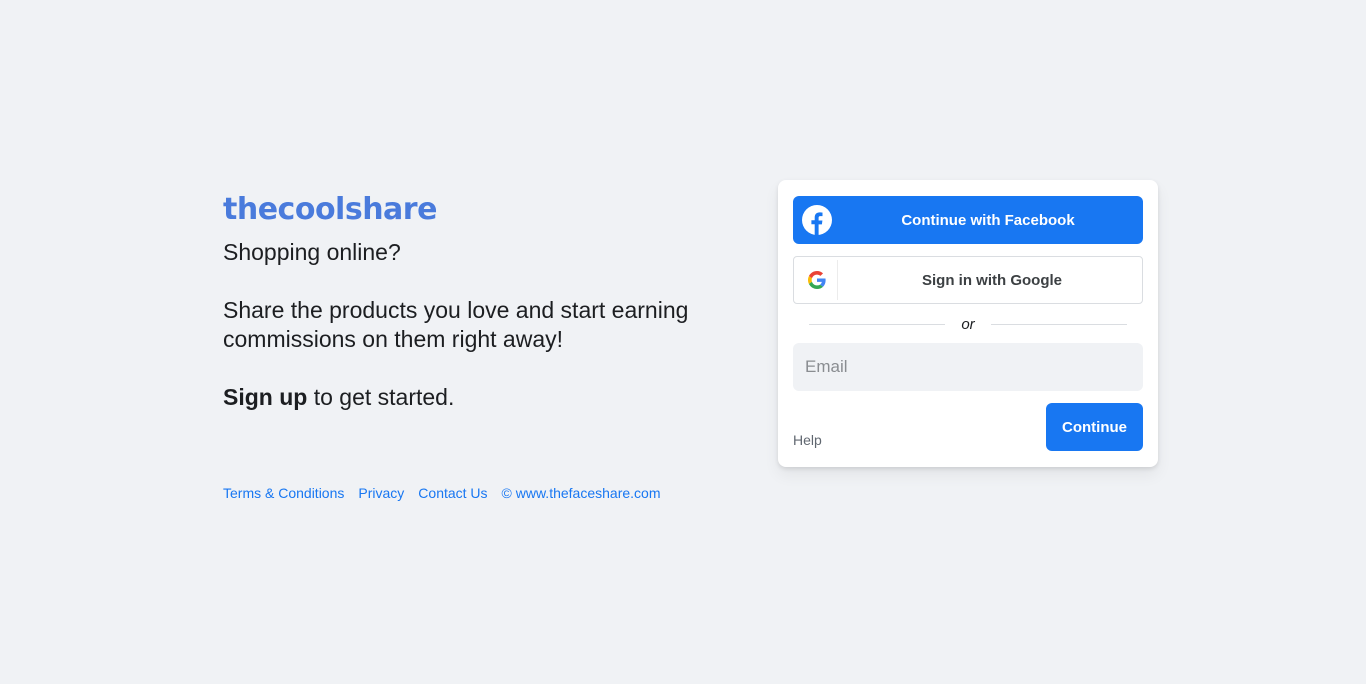  Describe the element at coordinates (483, 397) in the screenshot. I see `signup-prompt: Sign up to get started.` at that location.